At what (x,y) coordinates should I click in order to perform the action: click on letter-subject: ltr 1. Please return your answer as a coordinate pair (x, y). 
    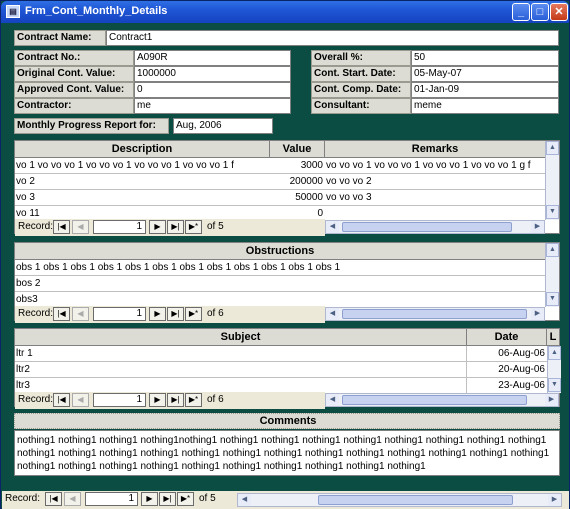
    Looking at the image, I should click on (241, 354).